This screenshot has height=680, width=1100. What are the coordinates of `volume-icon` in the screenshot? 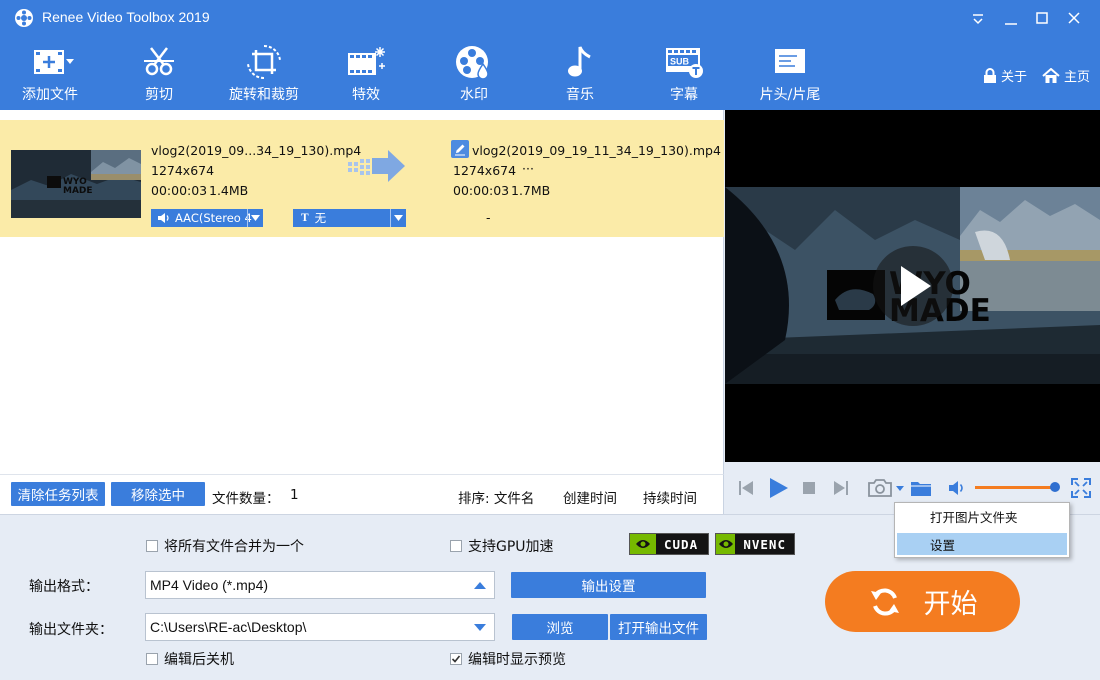 It's located at (957, 488).